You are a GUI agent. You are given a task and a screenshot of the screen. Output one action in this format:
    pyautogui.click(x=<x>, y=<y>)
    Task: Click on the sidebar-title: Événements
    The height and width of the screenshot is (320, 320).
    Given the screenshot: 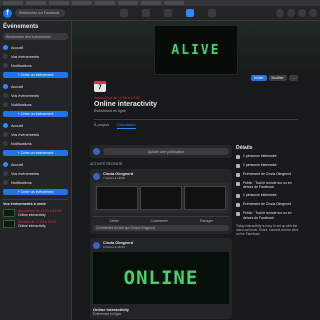 What is the action you would take?
    pyautogui.click(x=21, y=27)
    